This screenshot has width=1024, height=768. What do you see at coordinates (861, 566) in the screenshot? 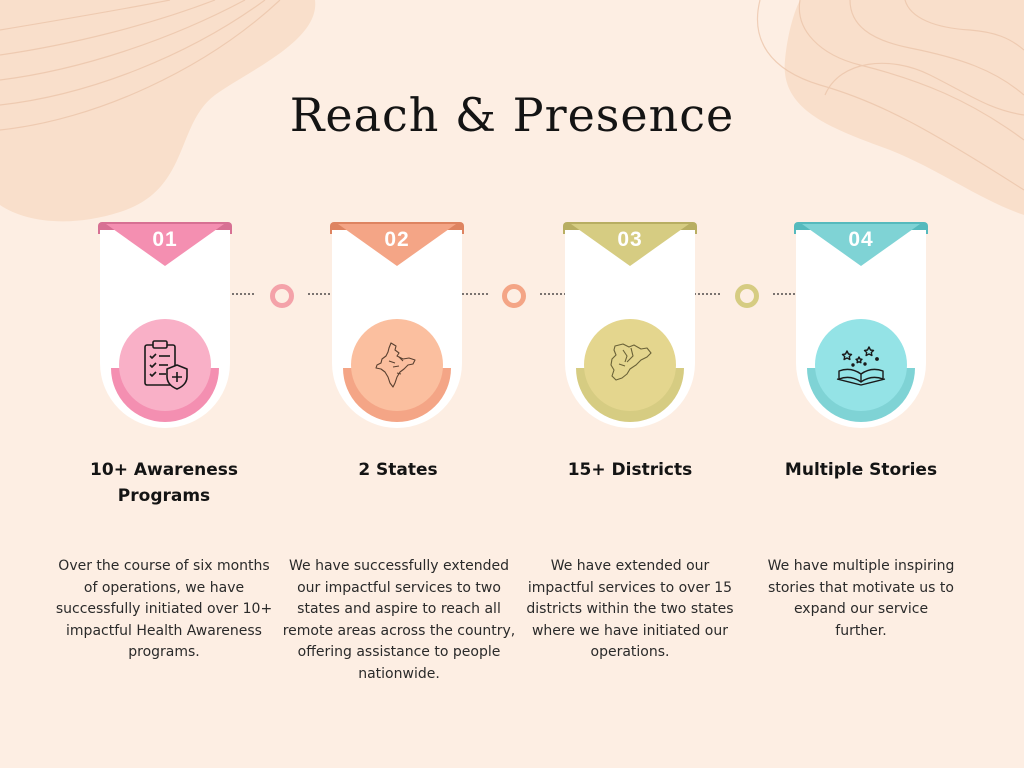
I see `description-line: We have multiple inspiring` at bounding box center [861, 566].